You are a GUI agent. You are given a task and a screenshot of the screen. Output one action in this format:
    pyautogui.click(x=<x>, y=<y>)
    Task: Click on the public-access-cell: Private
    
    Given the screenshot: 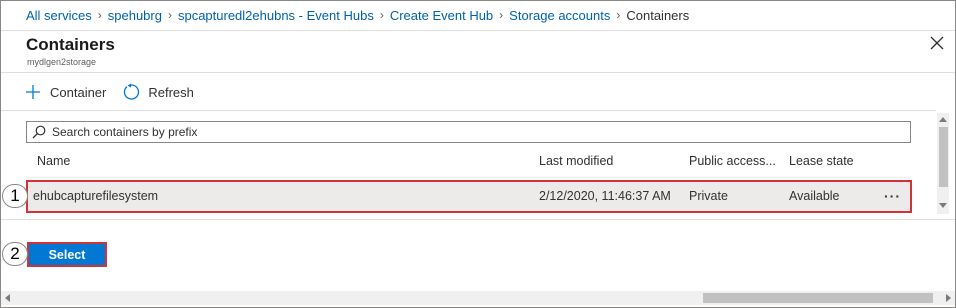 What is the action you would take?
    pyautogui.click(x=708, y=196)
    